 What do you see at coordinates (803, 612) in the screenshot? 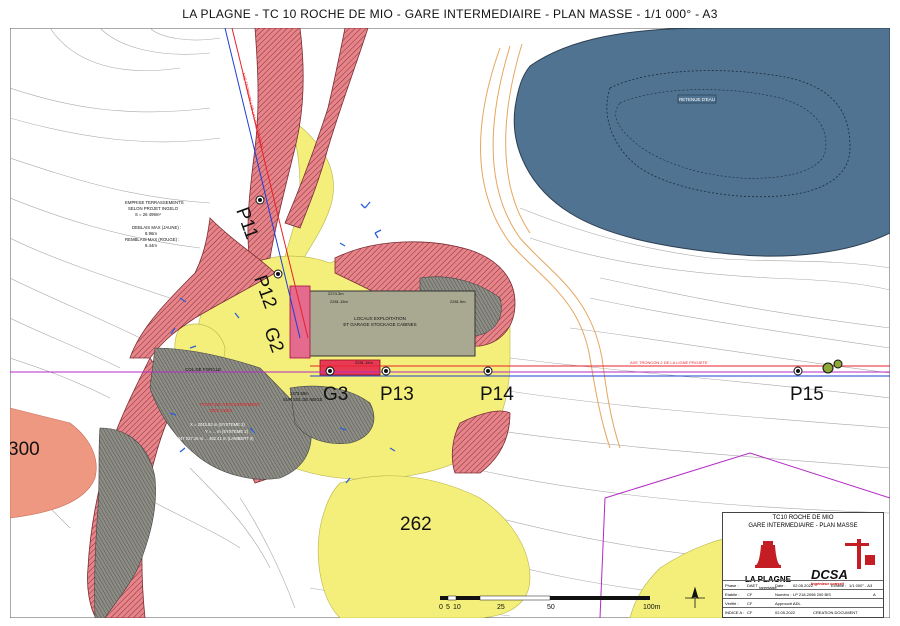
I see `title-block-row: INDICE A : CF 02.05.2022 CREATION DOCUMENT` at bounding box center [803, 612].